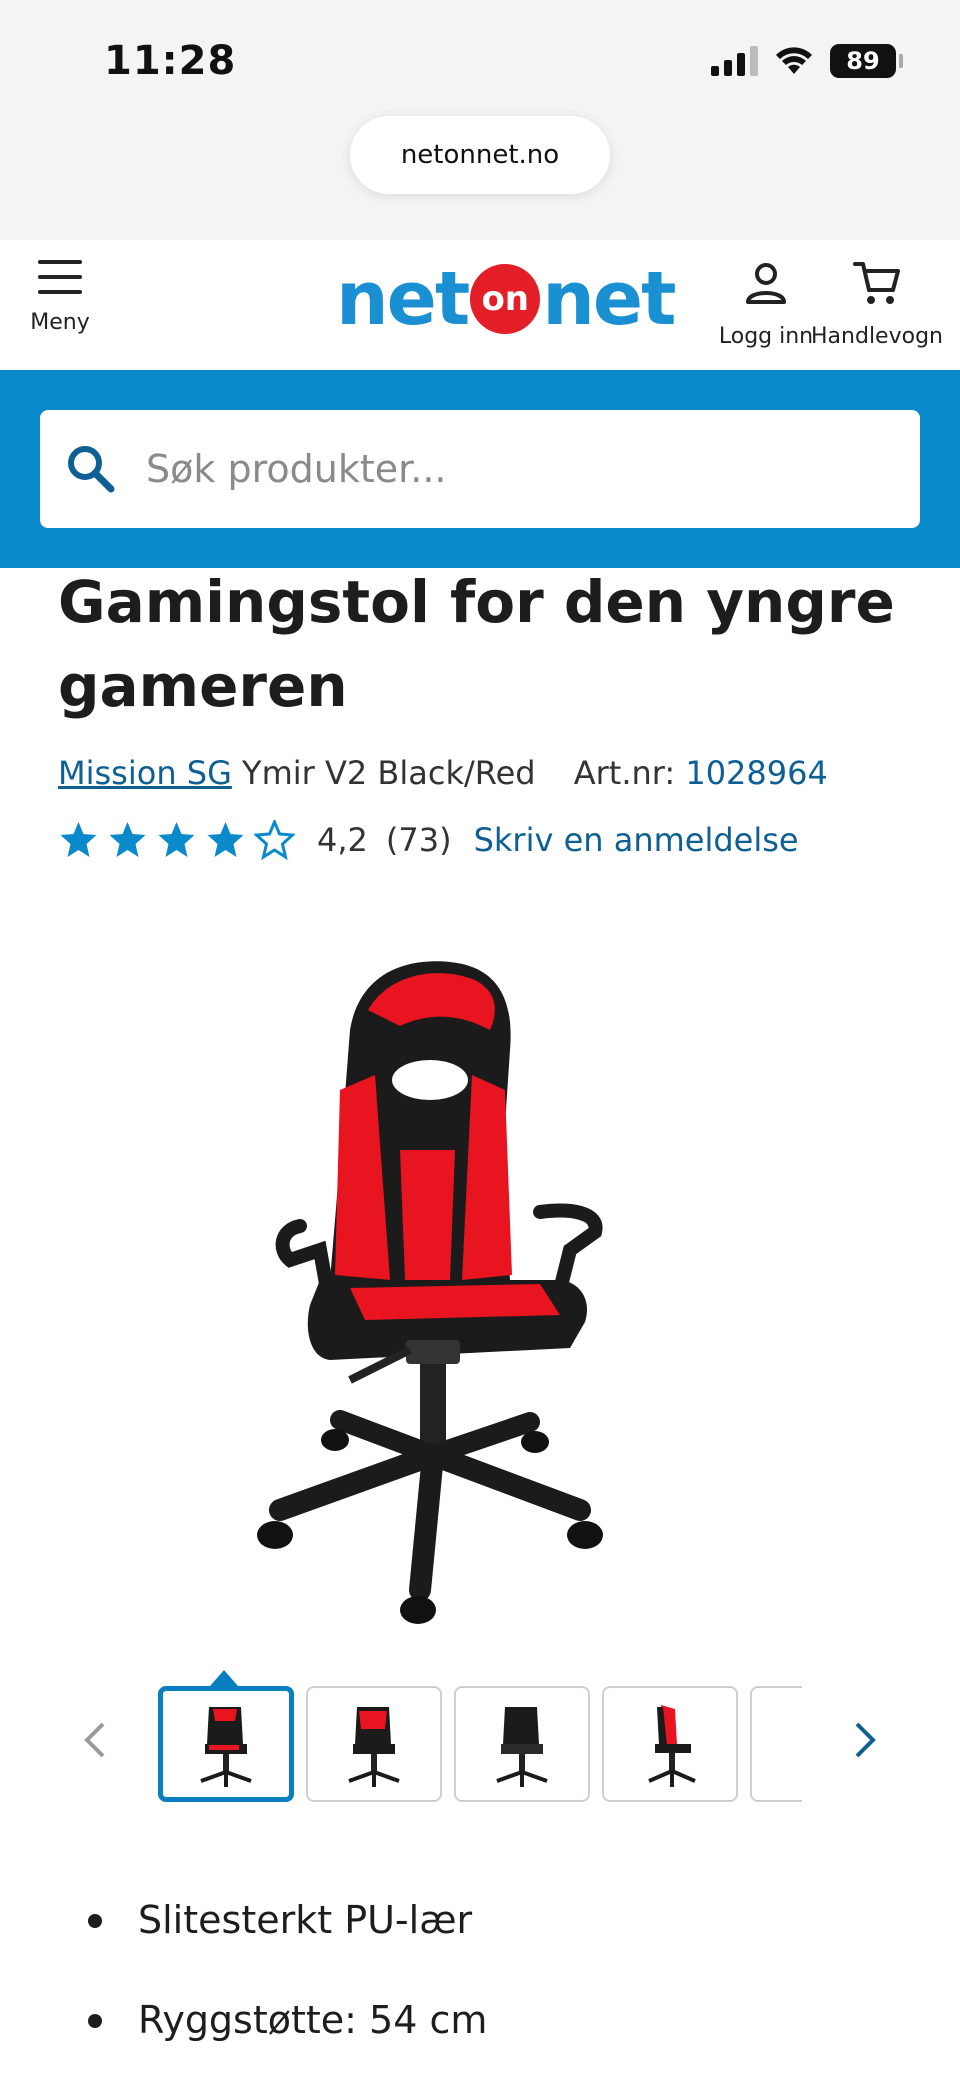 The width and height of the screenshot is (960, 2078). What do you see at coordinates (734, 61) in the screenshot?
I see `signal-icon` at bounding box center [734, 61].